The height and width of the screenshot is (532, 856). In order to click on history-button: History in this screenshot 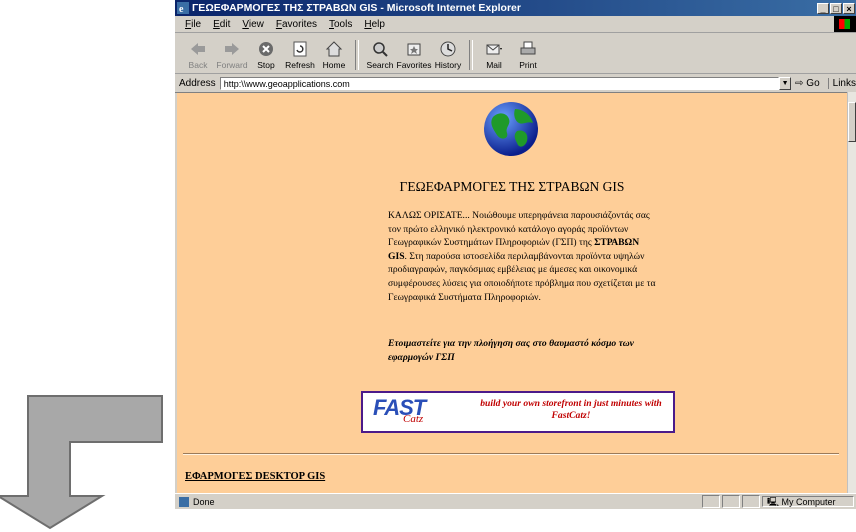, I will do `click(448, 56)`.